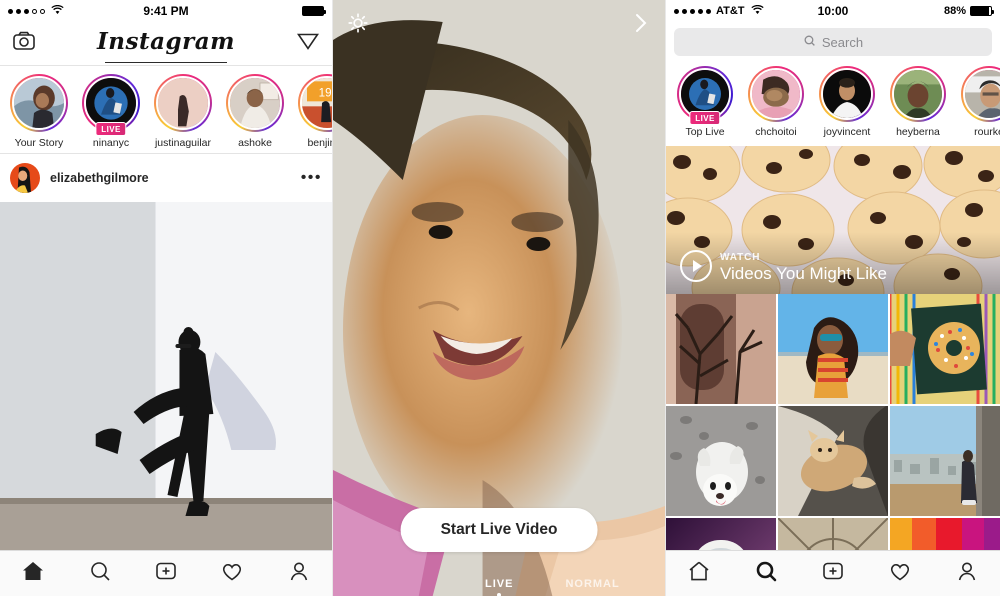  What do you see at coordinates (308, 43) in the screenshot?
I see `paper-plane-icon` at bounding box center [308, 43].